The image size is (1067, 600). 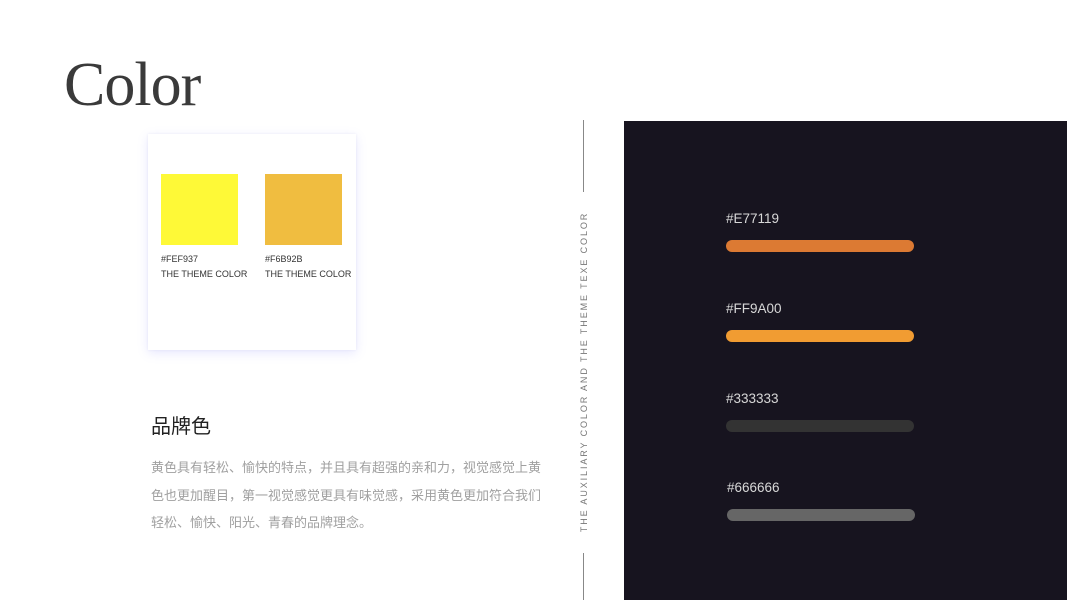 I want to click on divider-top, so click(x=583, y=156).